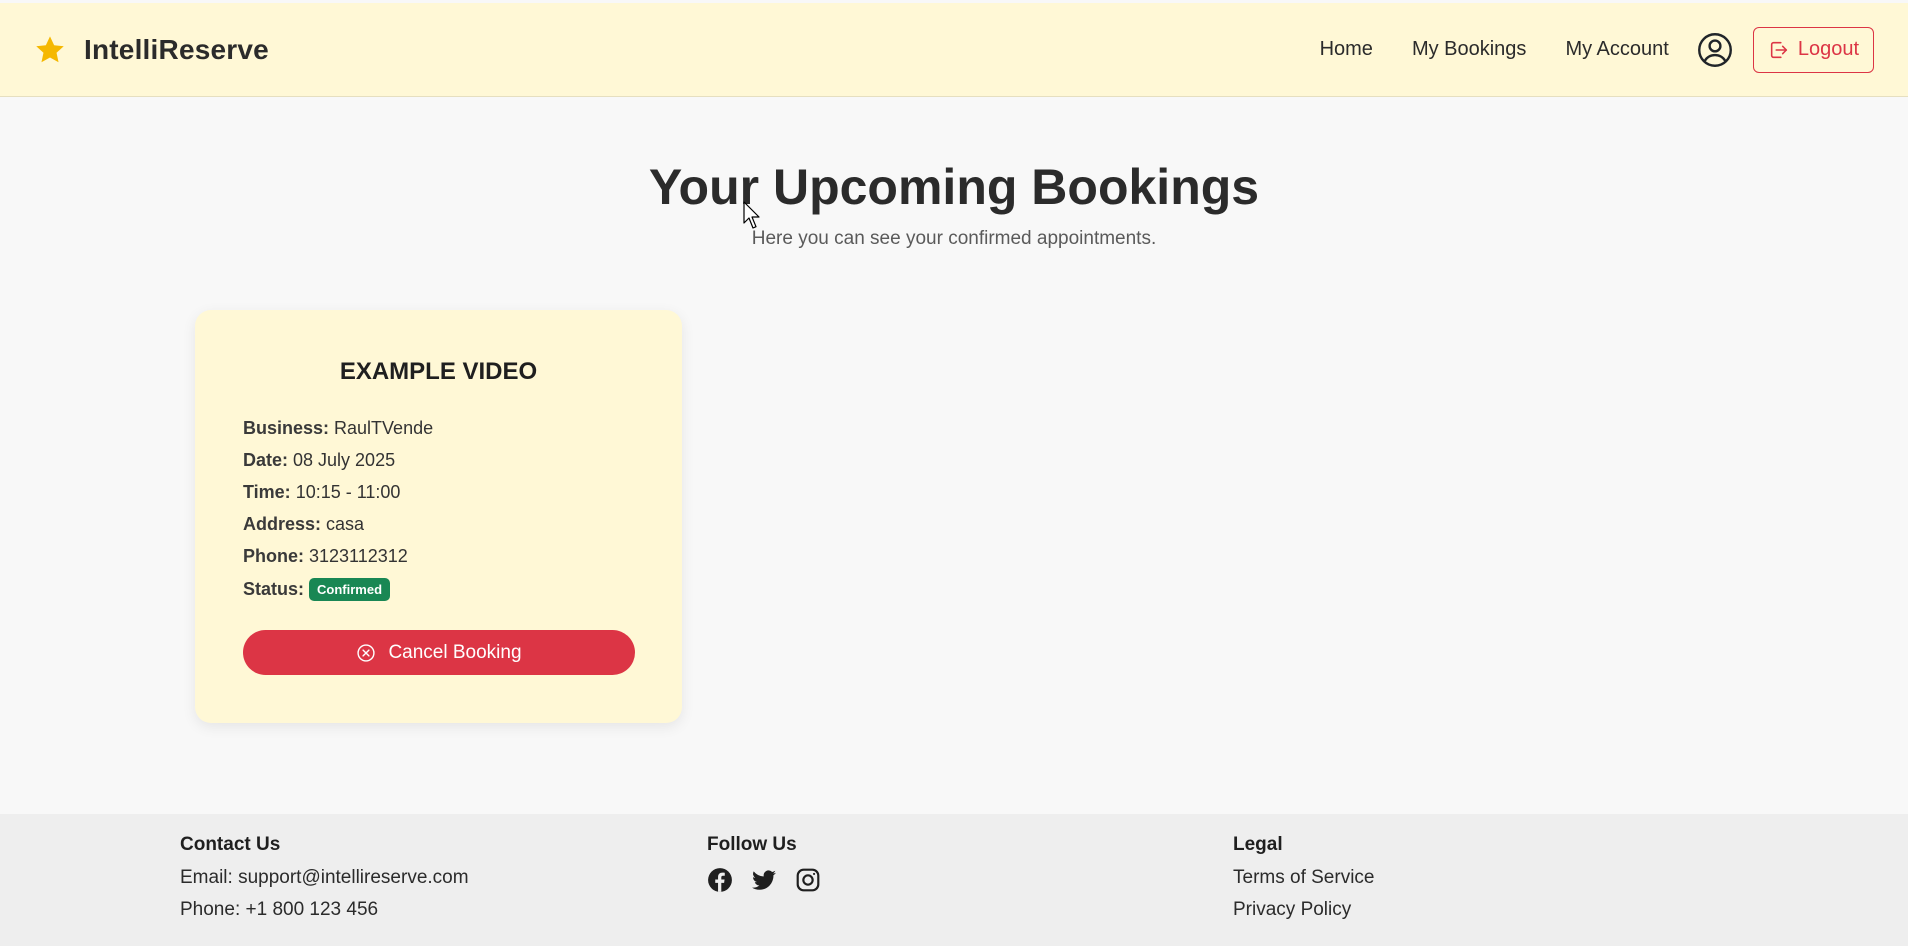  I want to click on page-title: Your Upcoming Bookings, so click(954, 187).